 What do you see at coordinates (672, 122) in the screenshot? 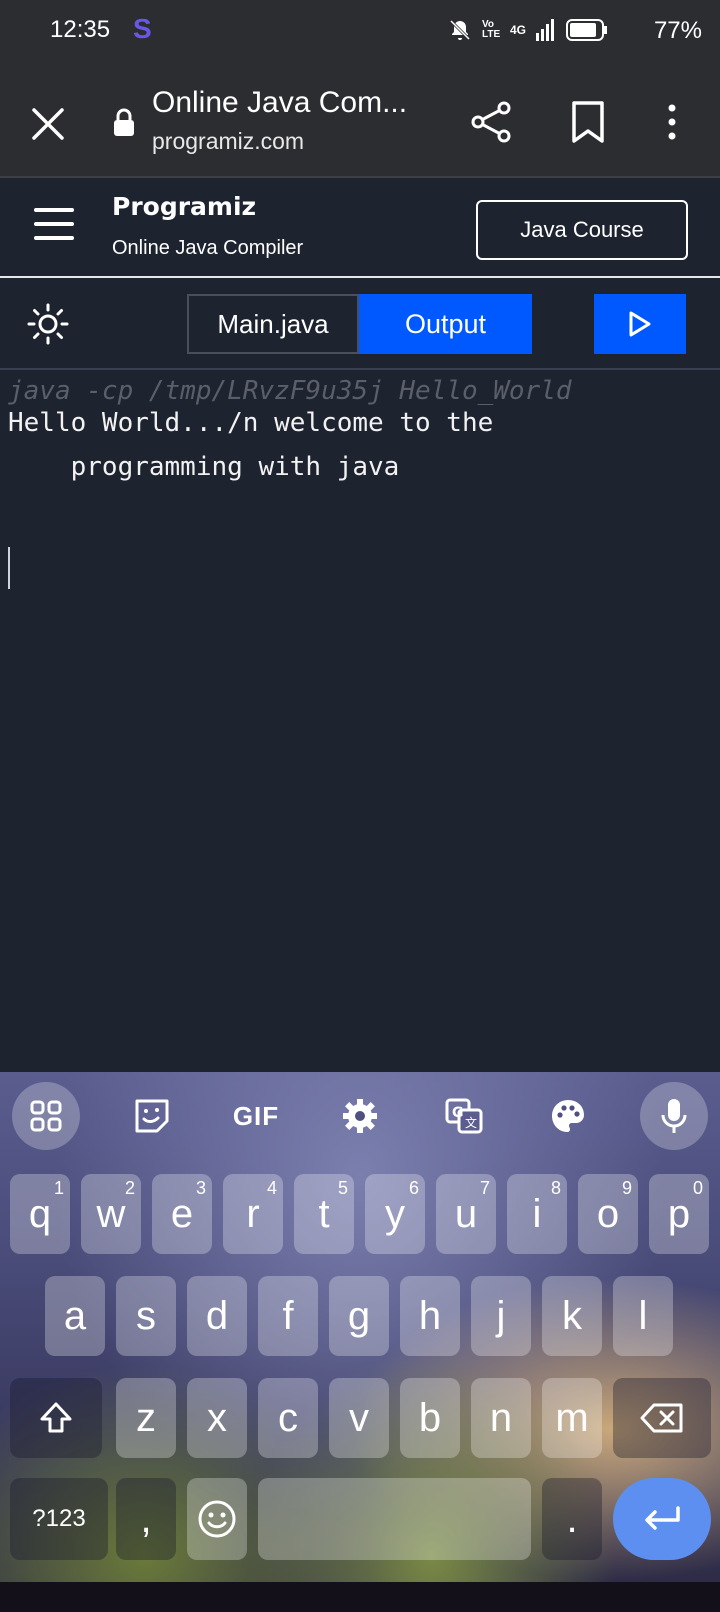
I see `more-options-icon` at bounding box center [672, 122].